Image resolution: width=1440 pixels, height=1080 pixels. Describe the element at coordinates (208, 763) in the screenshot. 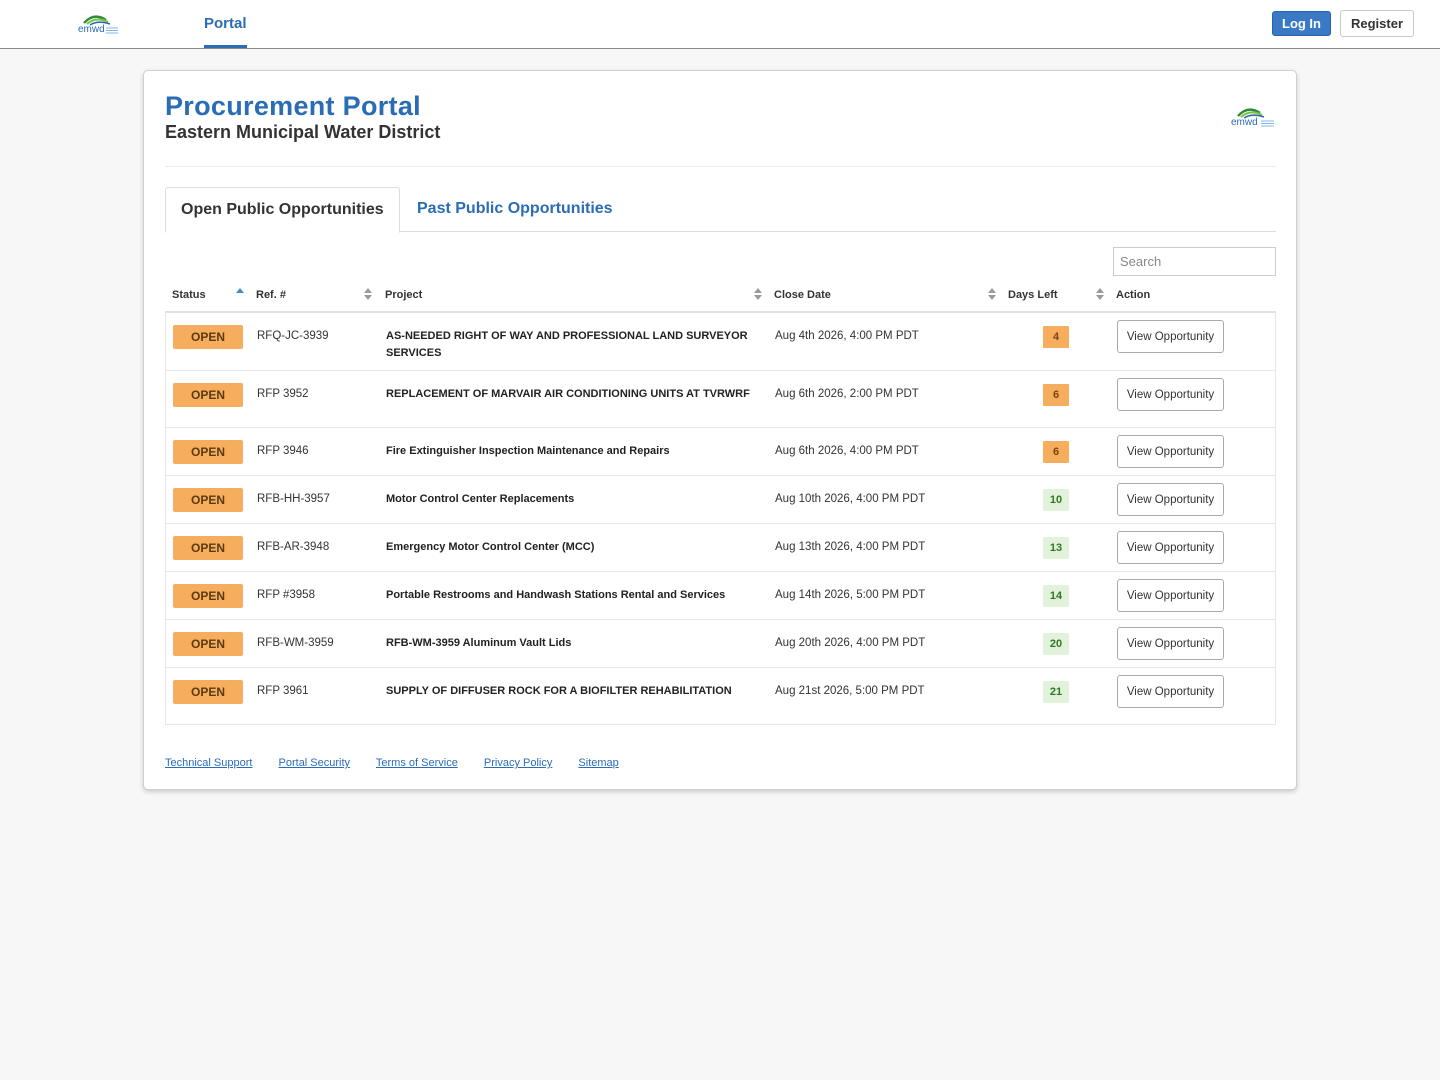

I see `footer-link-technical-support: Technical Support` at that location.